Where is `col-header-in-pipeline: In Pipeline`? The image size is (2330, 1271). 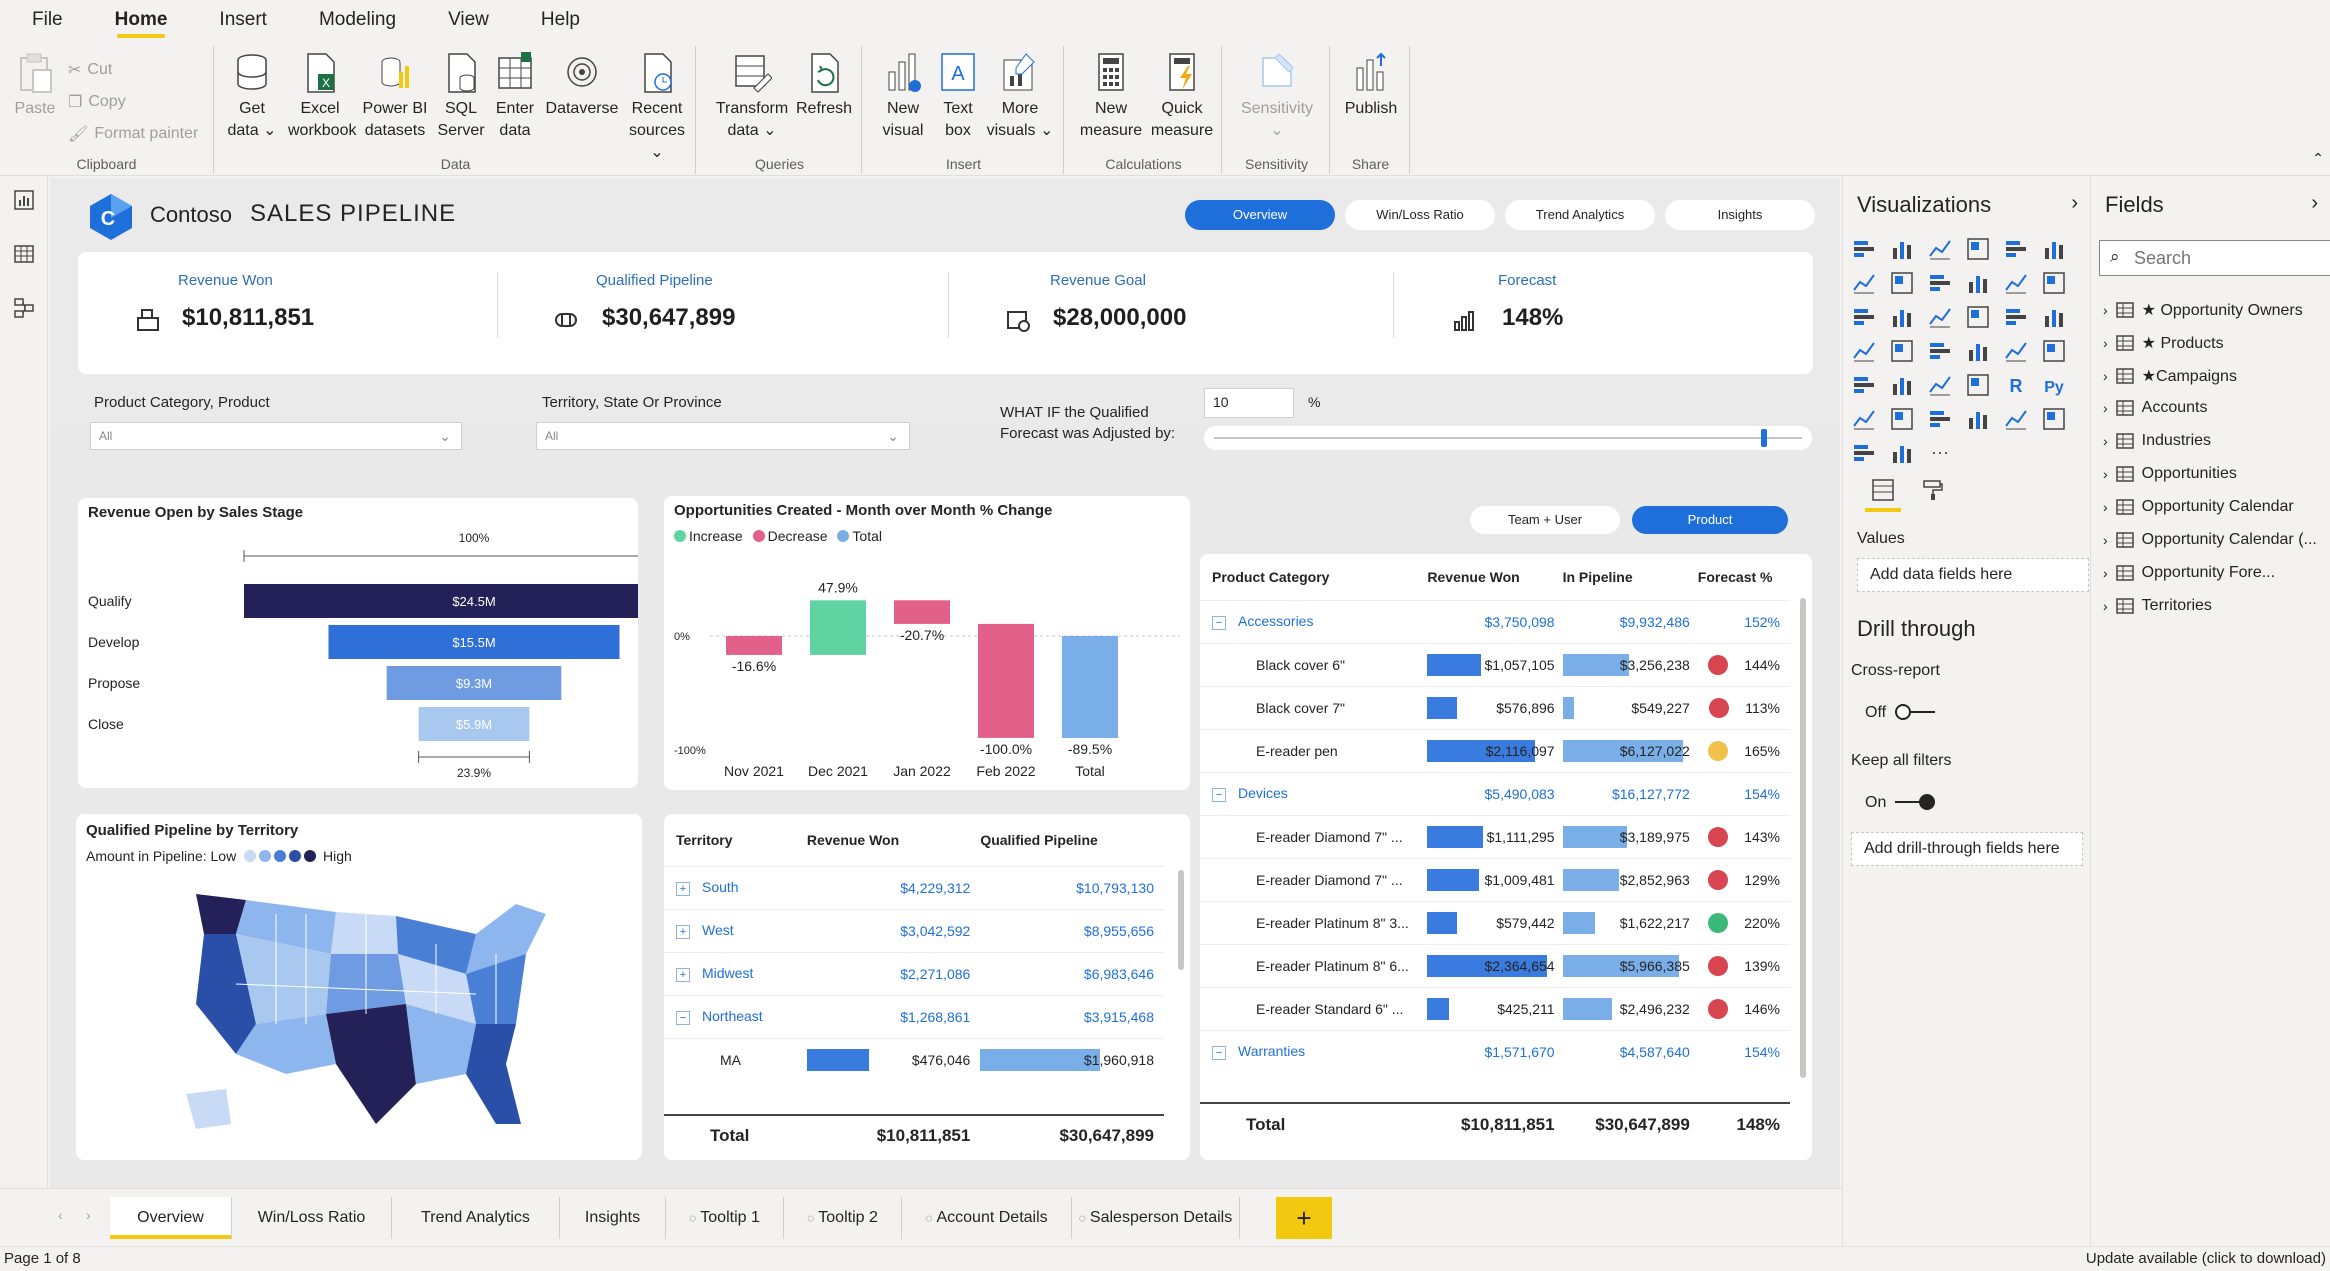
col-header-in-pipeline: In Pipeline is located at coordinates (1630, 577).